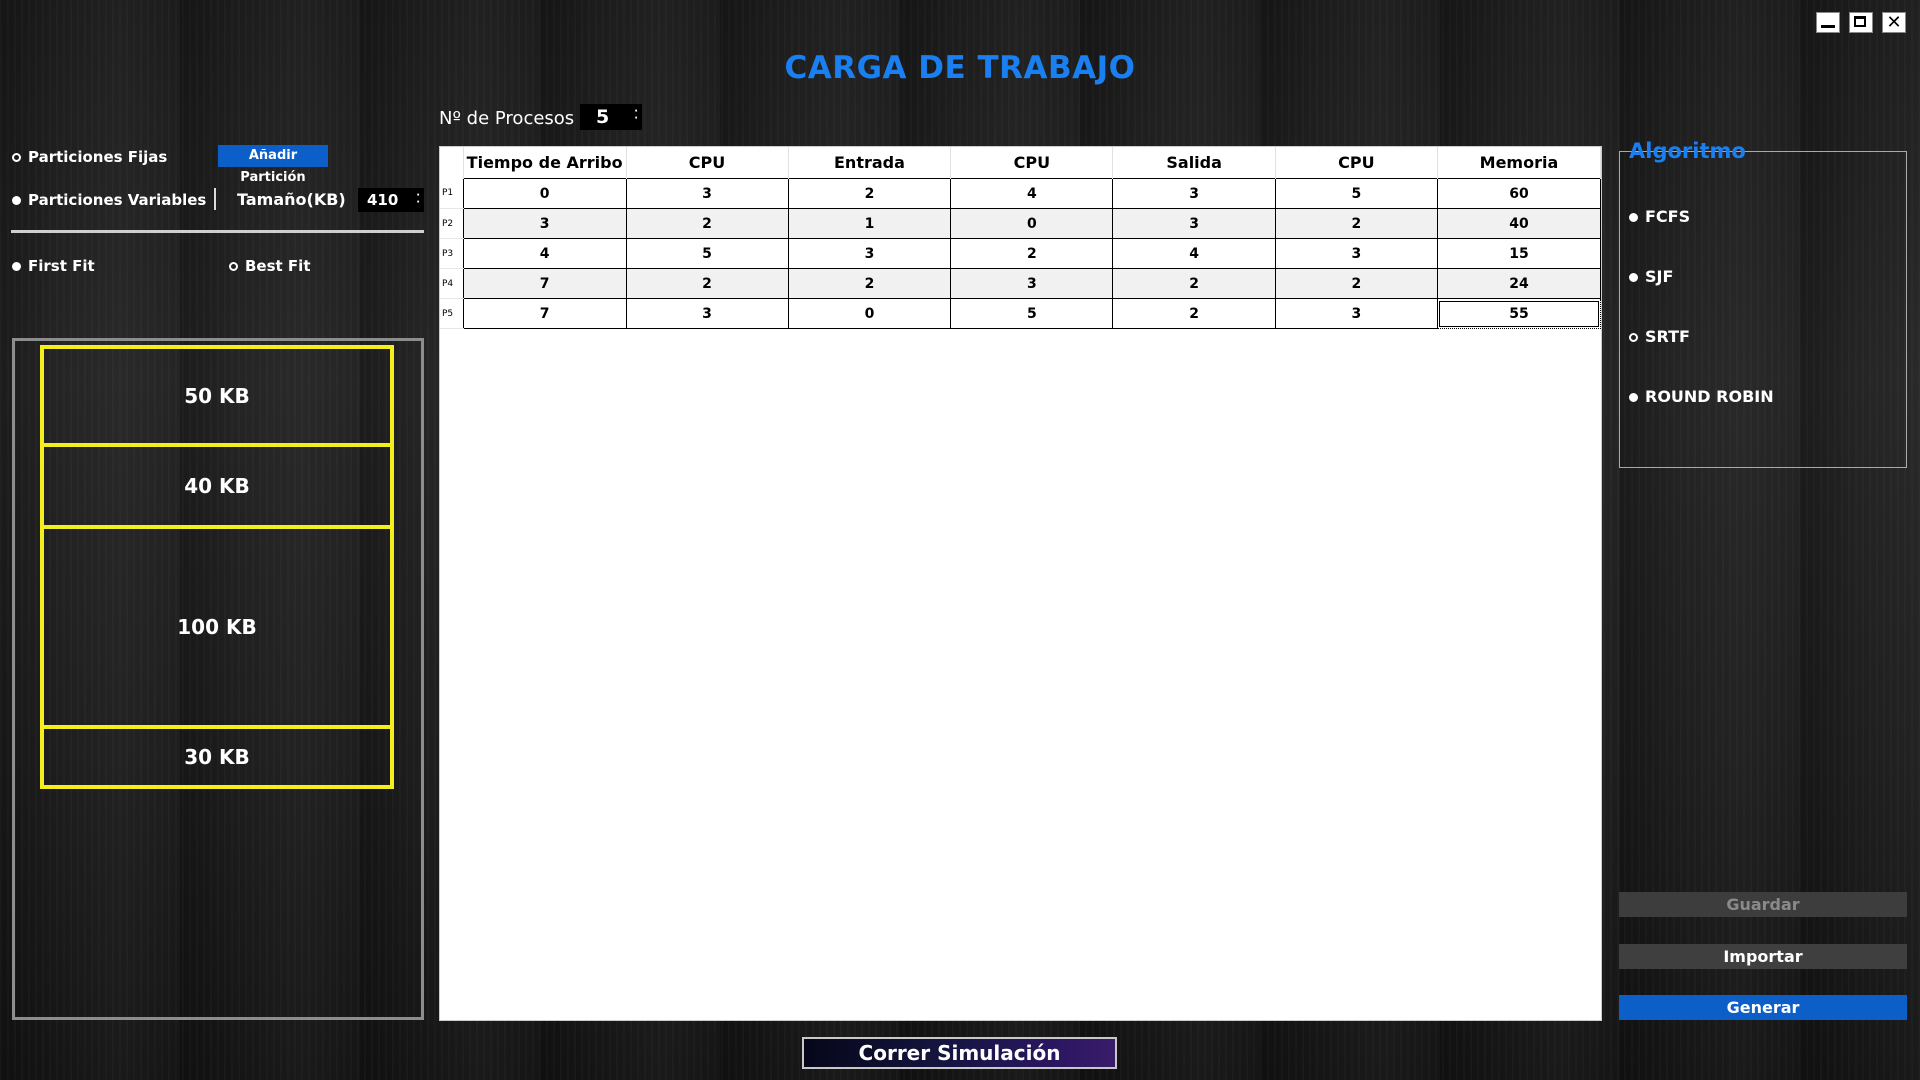 The image size is (1920, 1080). I want to click on fixed-partitions-label: Particiones Fijas, so click(98, 157).